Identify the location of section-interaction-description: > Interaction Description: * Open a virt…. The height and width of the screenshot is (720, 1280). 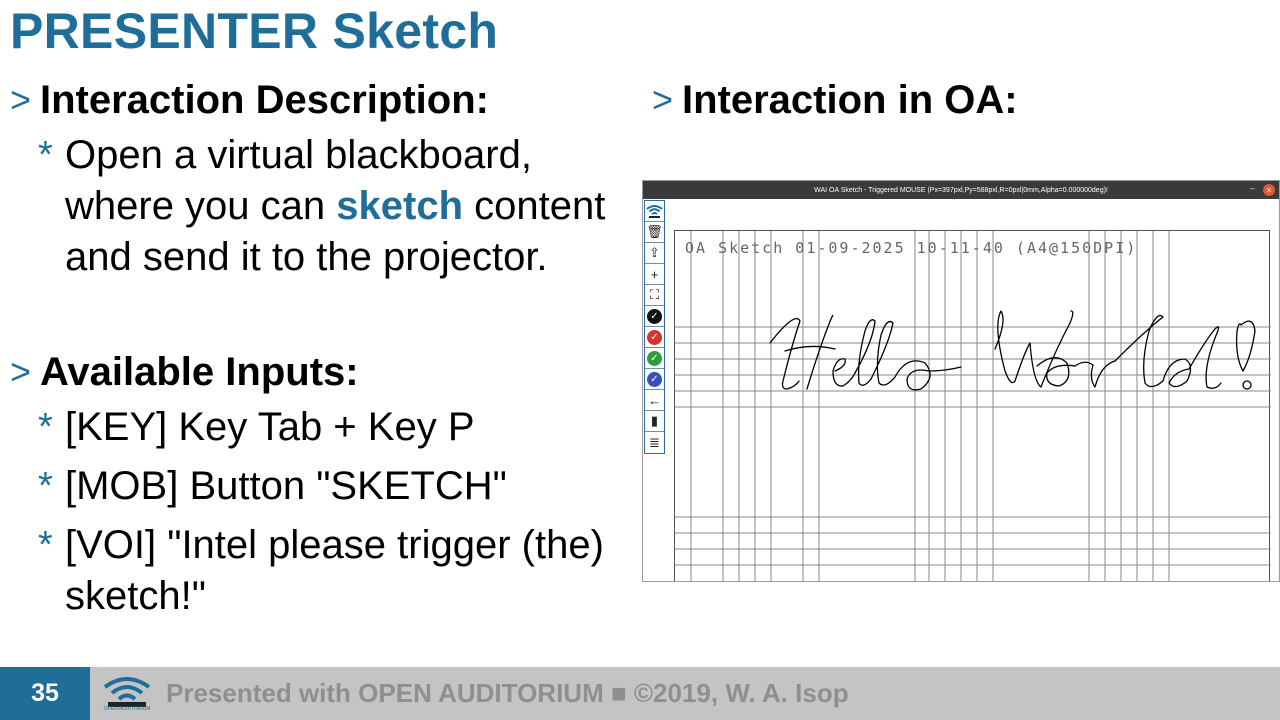
(310, 180).